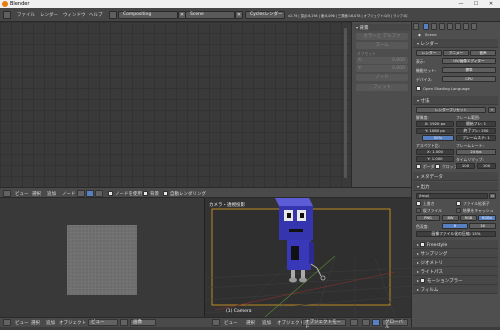 Image resolution: width=500 pixels, height=330 pixels. I want to click on dimensions-panel-header: ▾ 寸法, so click(455, 100).